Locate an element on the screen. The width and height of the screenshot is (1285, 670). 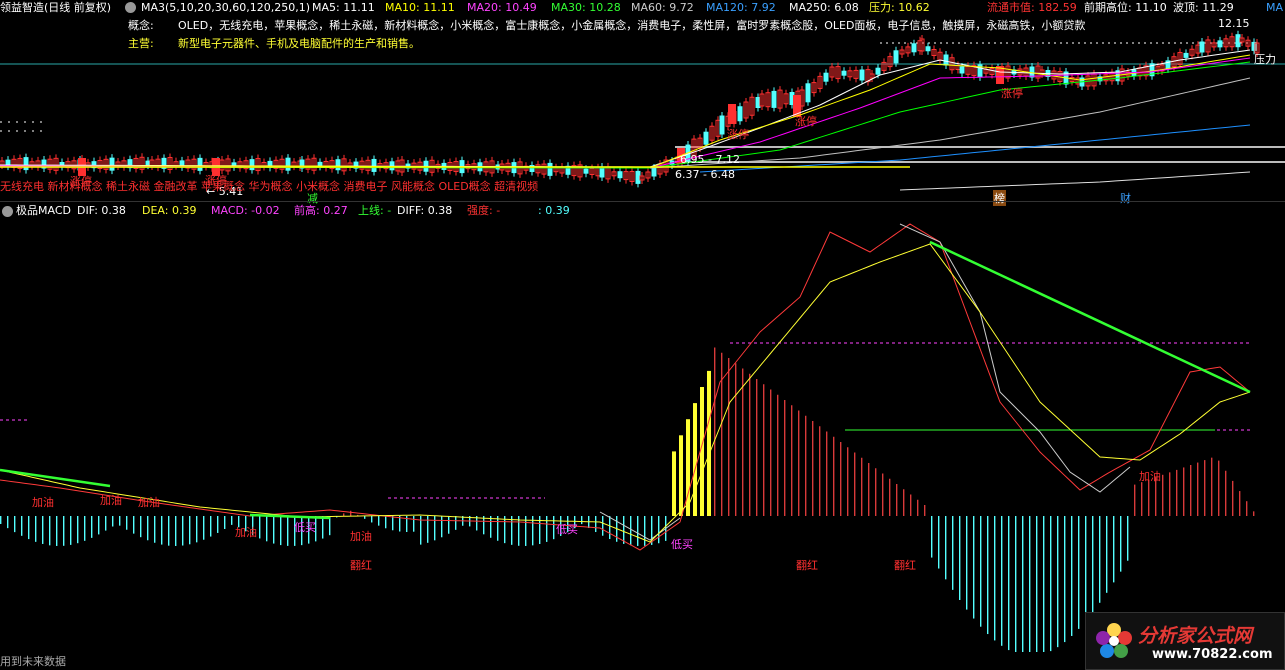
signal-fanhong: 翻红 is located at coordinates (807, 565).